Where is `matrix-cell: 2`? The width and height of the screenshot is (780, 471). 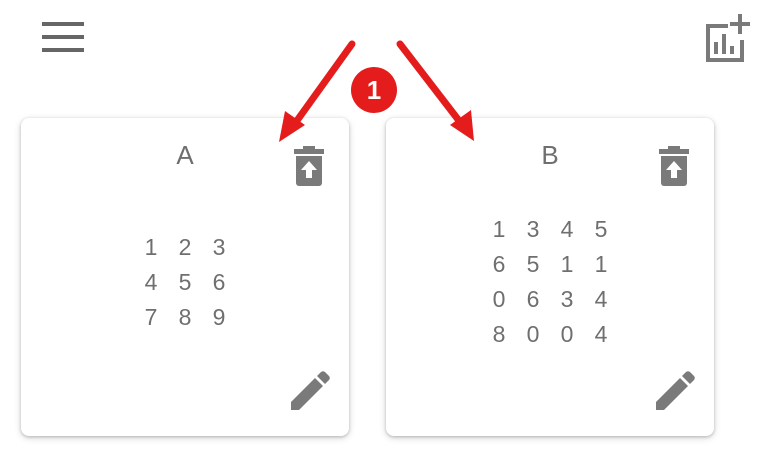 matrix-cell: 2 is located at coordinates (185, 247).